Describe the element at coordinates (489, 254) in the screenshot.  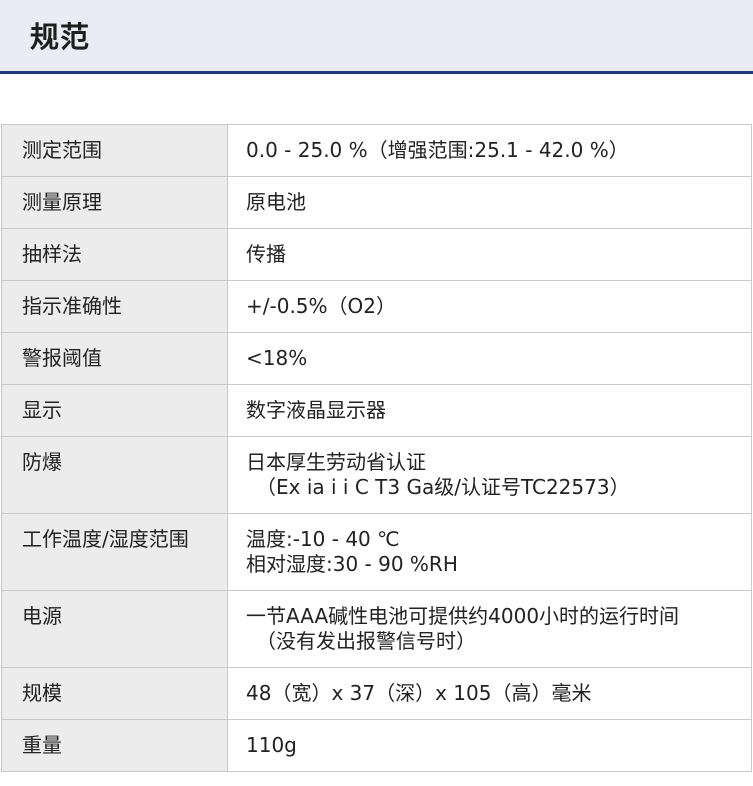
I see `spec-value: 传播` at that location.